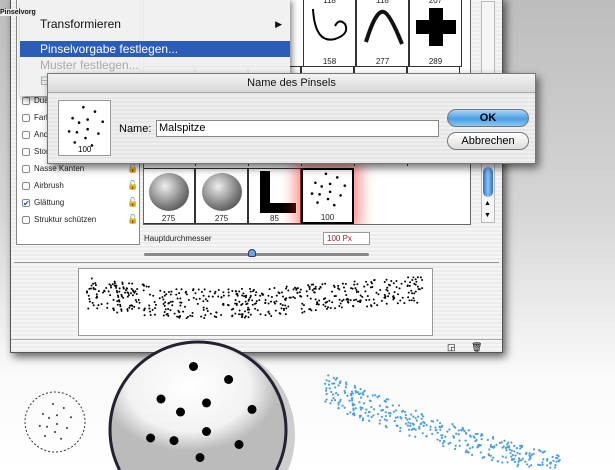 This screenshot has height=470, width=615. What do you see at coordinates (488, 141) in the screenshot?
I see `cancel-button: Abbrechen` at bounding box center [488, 141].